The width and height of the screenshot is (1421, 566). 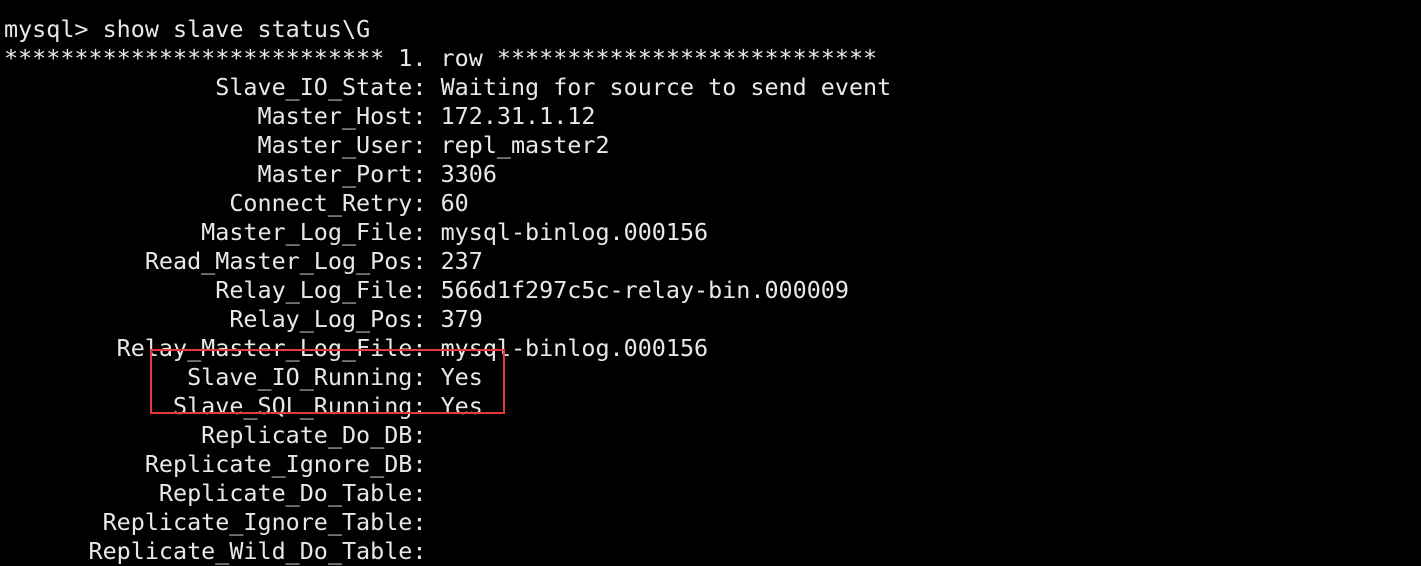 What do you see at coordinates (447, 464) in the screenshot?
I see `status-field-replicate-ignore-db: Replicate_Ignore_DB:` at bounding box center [447, 464].